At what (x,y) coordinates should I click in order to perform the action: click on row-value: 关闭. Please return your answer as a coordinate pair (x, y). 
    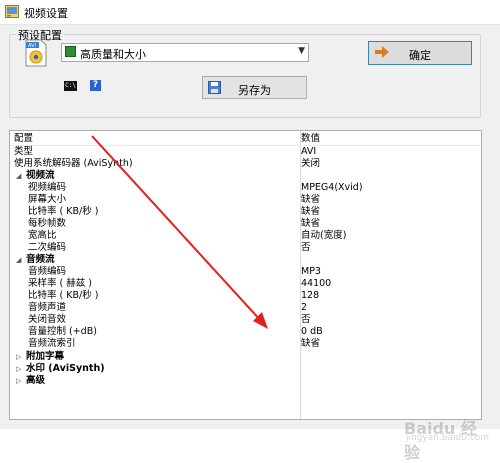
    Looking at the image, I should click on (311, 163).